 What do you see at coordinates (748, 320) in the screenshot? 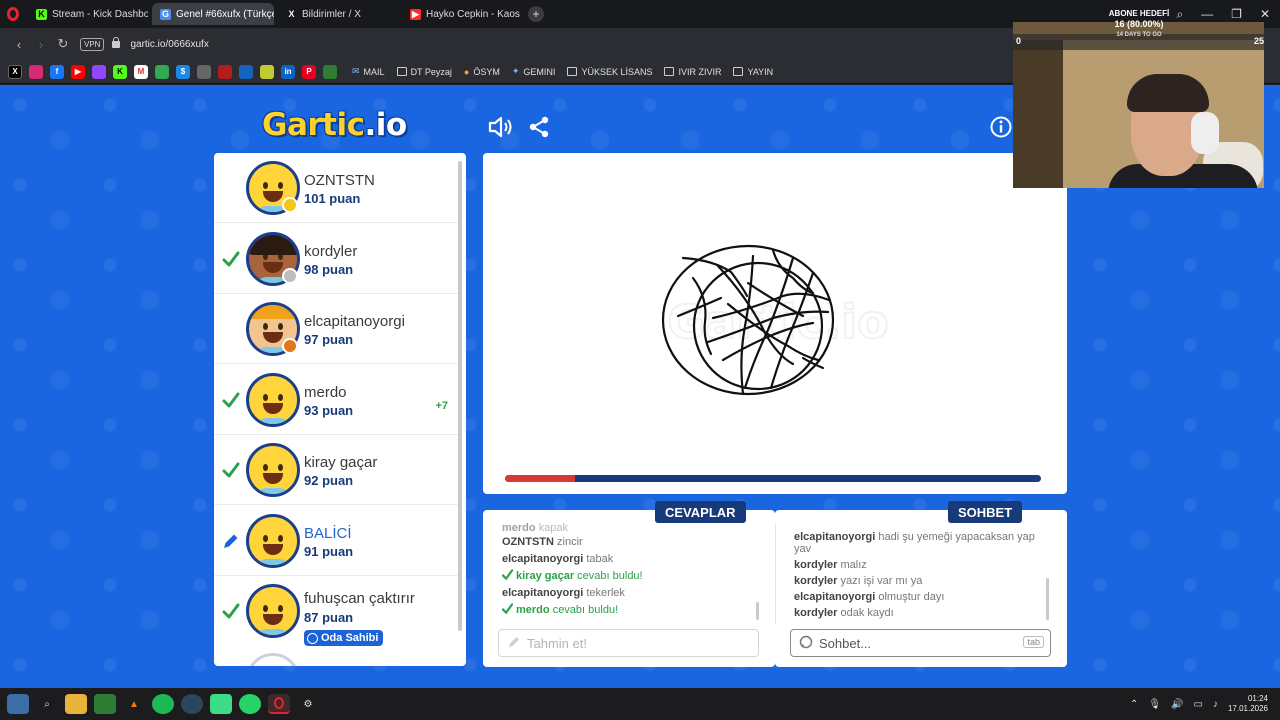
I see `player-drawing` at bounding box center [748, 320].